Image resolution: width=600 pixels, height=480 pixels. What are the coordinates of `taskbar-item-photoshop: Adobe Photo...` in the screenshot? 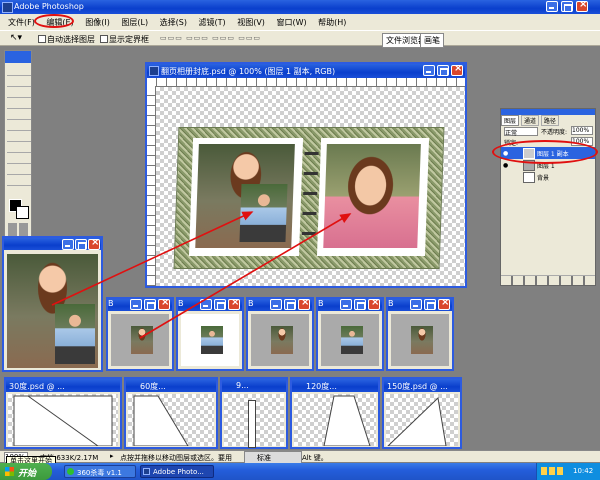 It's located at (177, 471).